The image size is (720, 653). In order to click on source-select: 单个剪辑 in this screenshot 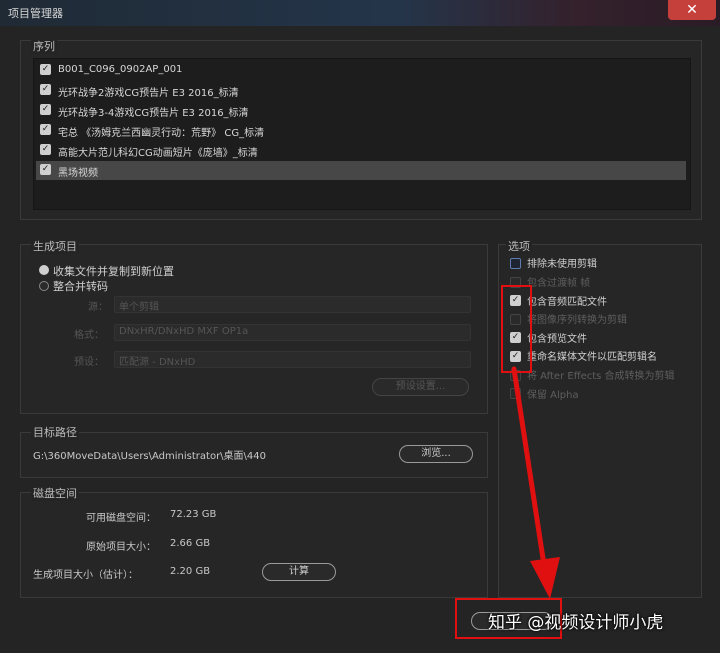, I will do `click(292, 304)`.